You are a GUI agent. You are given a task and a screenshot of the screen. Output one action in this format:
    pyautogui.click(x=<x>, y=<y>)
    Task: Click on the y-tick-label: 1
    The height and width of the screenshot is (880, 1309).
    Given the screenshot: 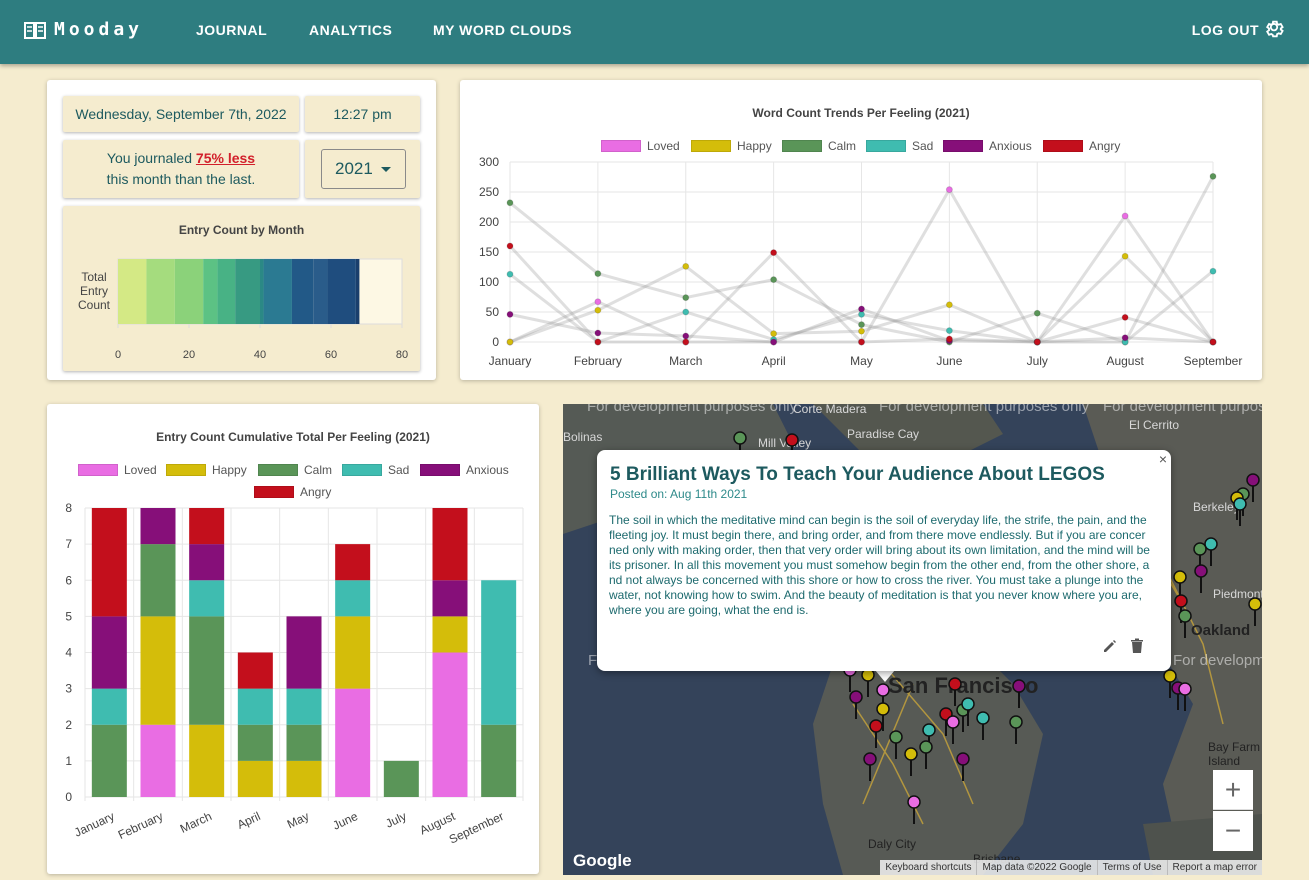 What is the action you would take?
    pyautogui.click(x=68, y=761)
    